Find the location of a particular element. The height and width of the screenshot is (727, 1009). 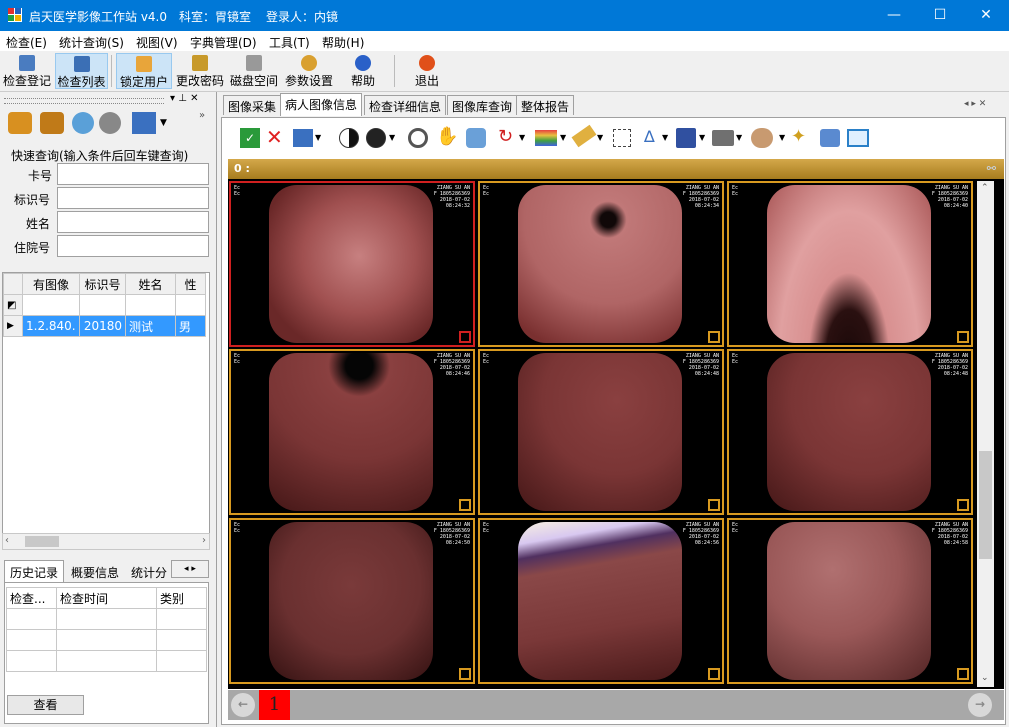

tab-nav-icons: ◂ ▸ ✕ is located at coordinates (975, 104).